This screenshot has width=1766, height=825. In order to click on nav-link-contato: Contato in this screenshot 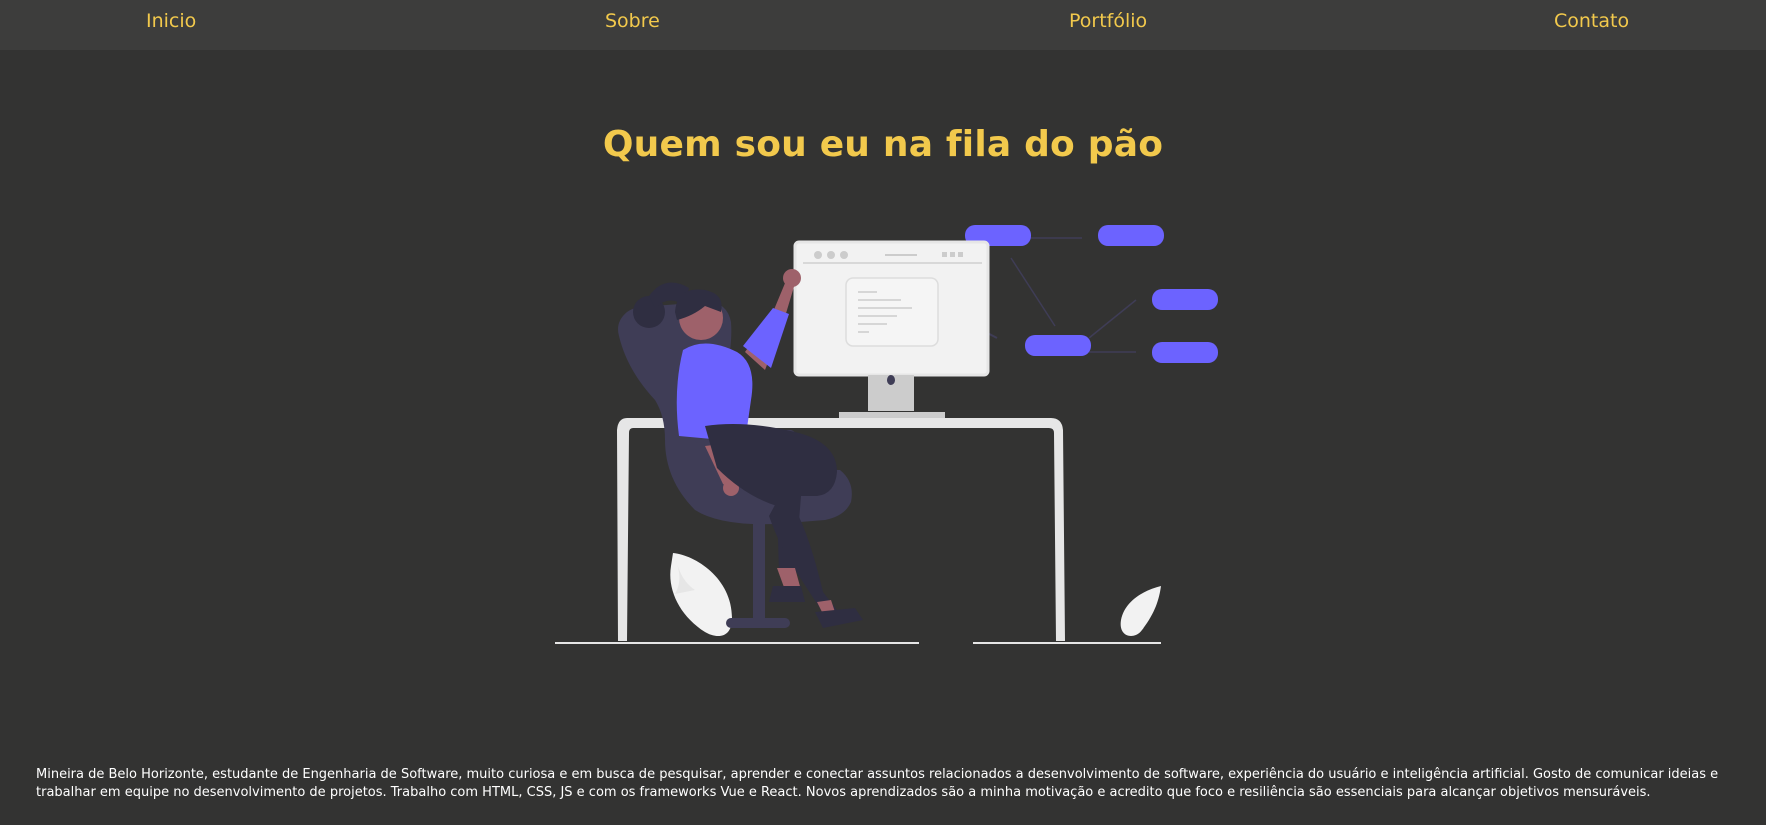, I will do `click(1591, 21)`.